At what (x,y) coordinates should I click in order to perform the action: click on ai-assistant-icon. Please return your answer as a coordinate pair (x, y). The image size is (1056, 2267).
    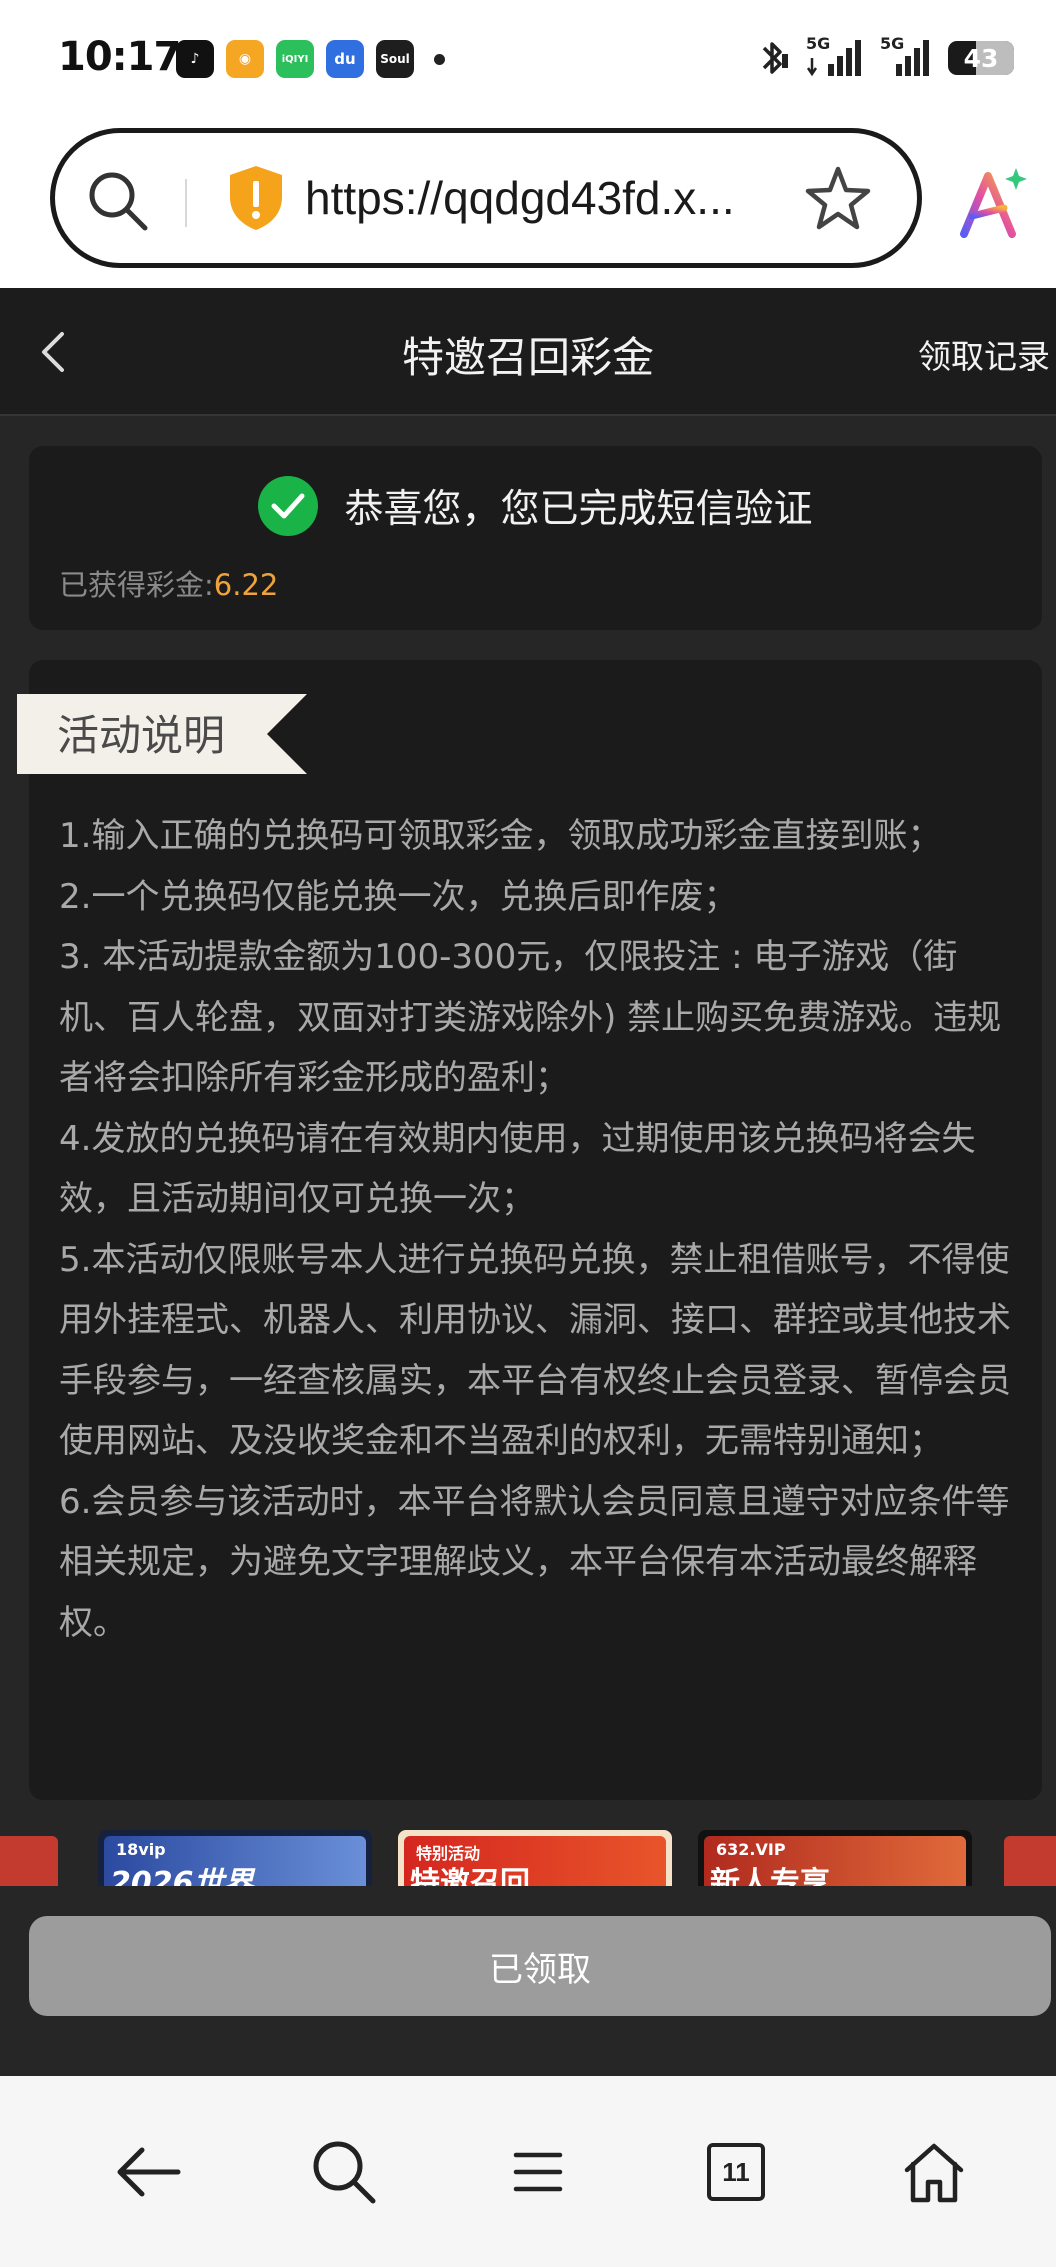
    Looking at the image, I should click on (993, 204).